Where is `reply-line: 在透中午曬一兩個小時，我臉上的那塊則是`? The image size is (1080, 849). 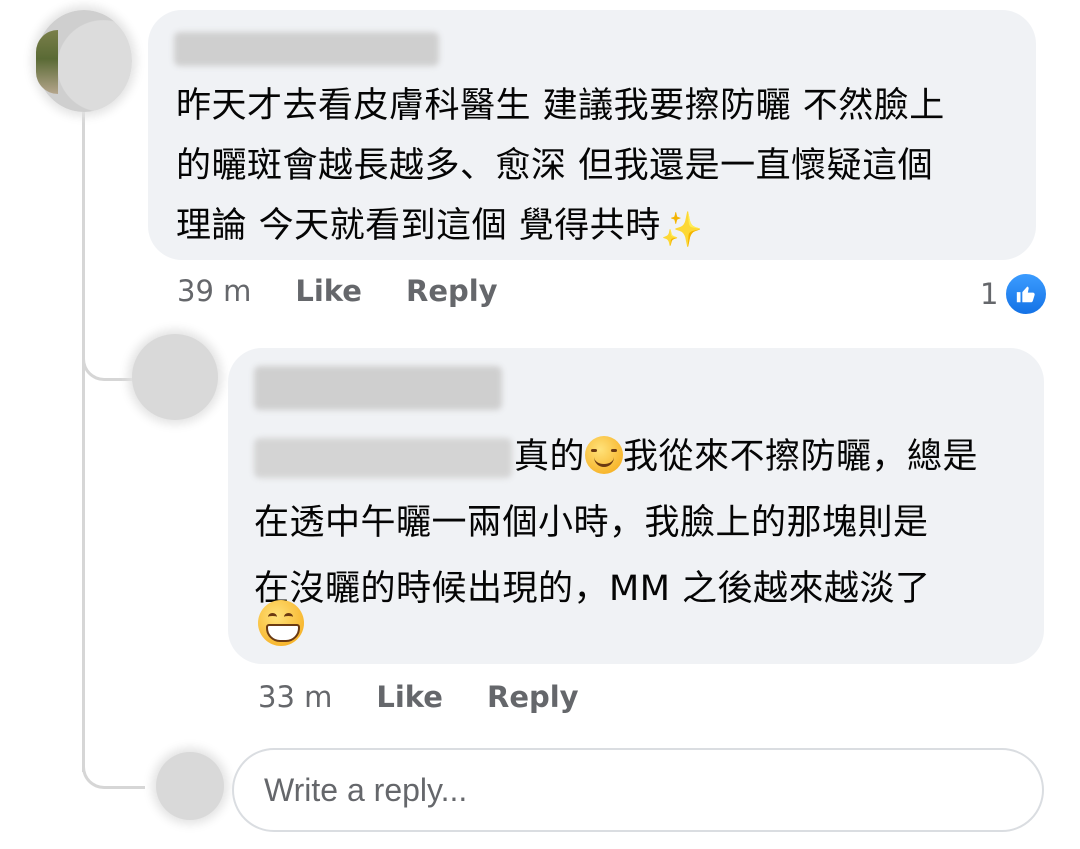
reply-line: 在透中午曬一兩個小時，我臉上的那塊則是 is located at coordinates (591, 523).